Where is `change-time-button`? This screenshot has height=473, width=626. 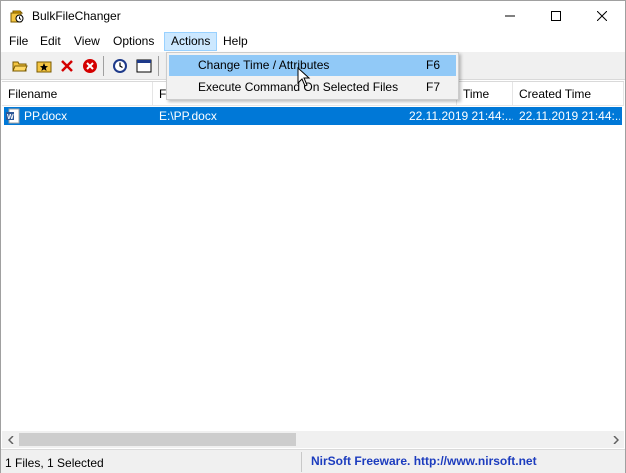 change-time-button is located at coordinates (120, 66).